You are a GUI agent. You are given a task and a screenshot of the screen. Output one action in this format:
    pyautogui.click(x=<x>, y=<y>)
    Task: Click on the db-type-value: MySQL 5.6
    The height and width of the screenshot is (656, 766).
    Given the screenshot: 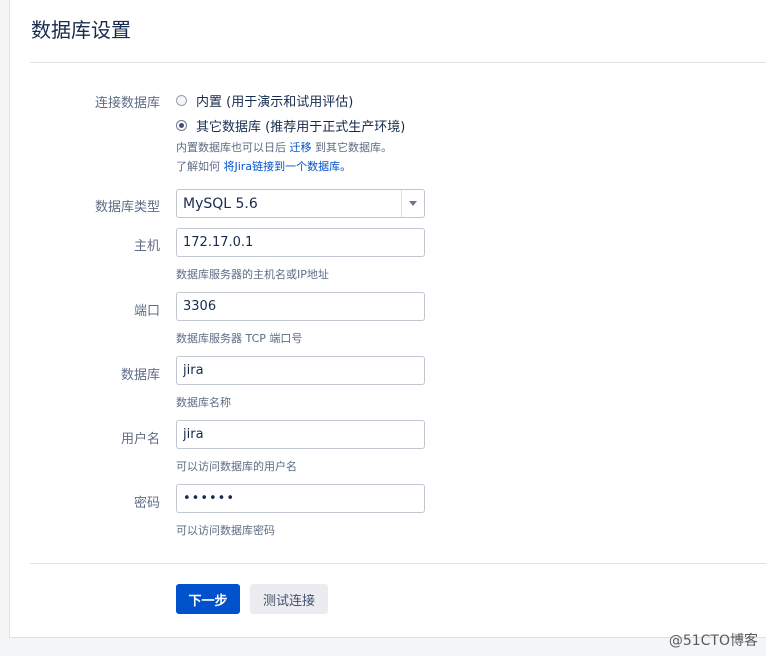 What is the action you would take?
    pyautogui.click(x=220, y=203)
    